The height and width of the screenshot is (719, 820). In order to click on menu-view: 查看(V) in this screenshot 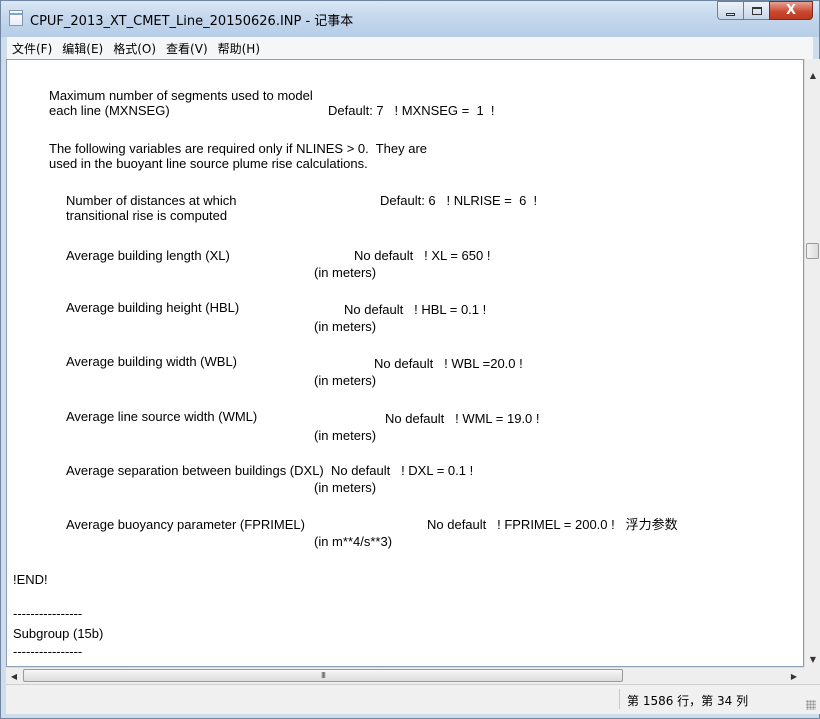, I will do `click(187, 48)`.